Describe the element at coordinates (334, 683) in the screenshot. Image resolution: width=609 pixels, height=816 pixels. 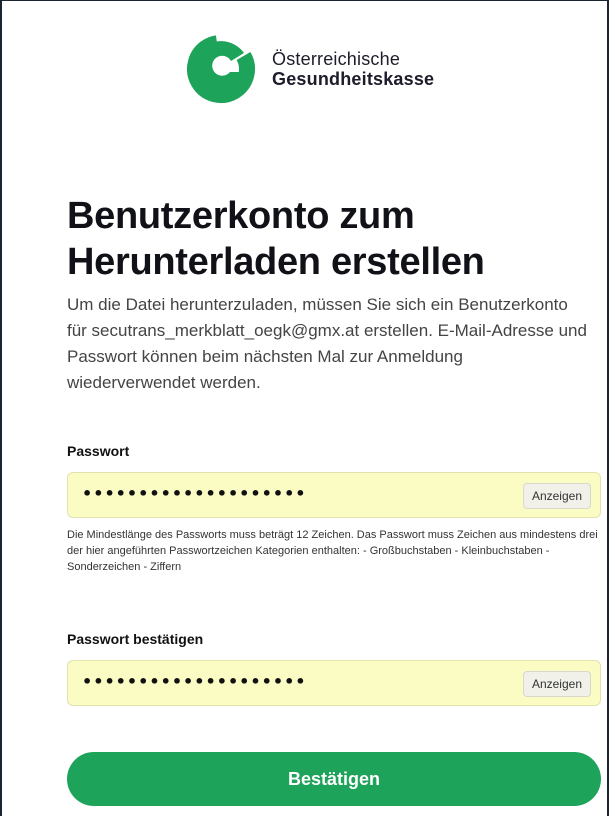
I see `password-confirm-input: •••••••••••••••••••• Anzeigen` at that location.